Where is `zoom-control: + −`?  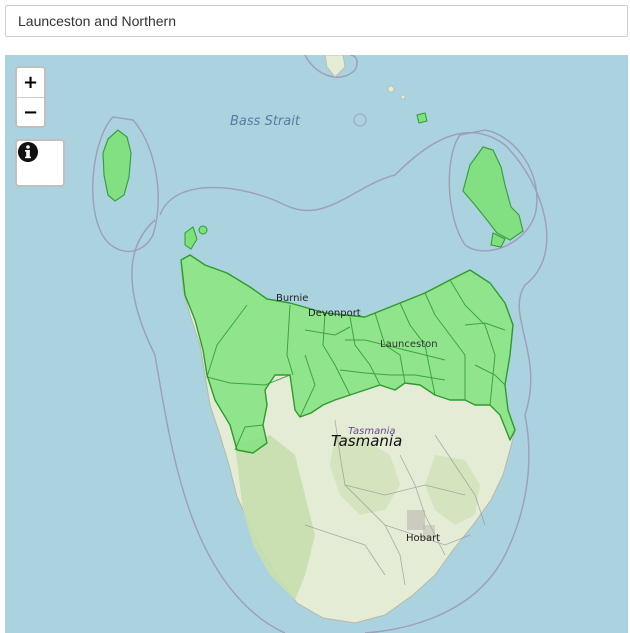
zoom-control: + − is located at coordinates (30, 97).